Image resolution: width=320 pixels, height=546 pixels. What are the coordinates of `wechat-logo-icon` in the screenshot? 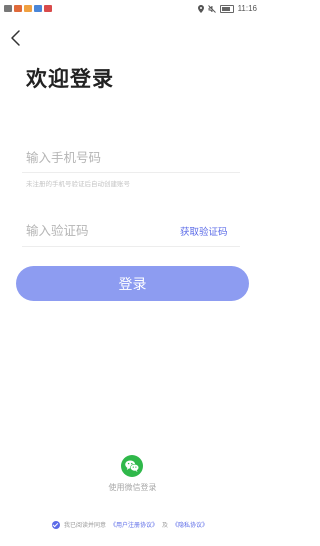 It's located at (132, 466).